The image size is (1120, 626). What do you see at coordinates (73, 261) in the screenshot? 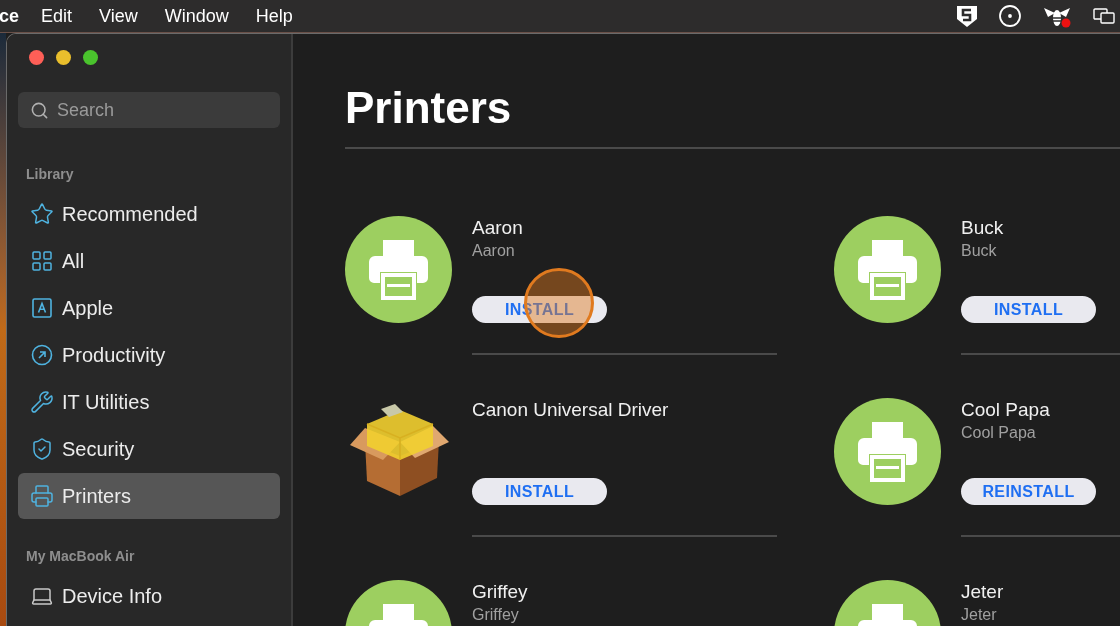
I see `sidebar-item-label: All` at bounding box center [73, 261].